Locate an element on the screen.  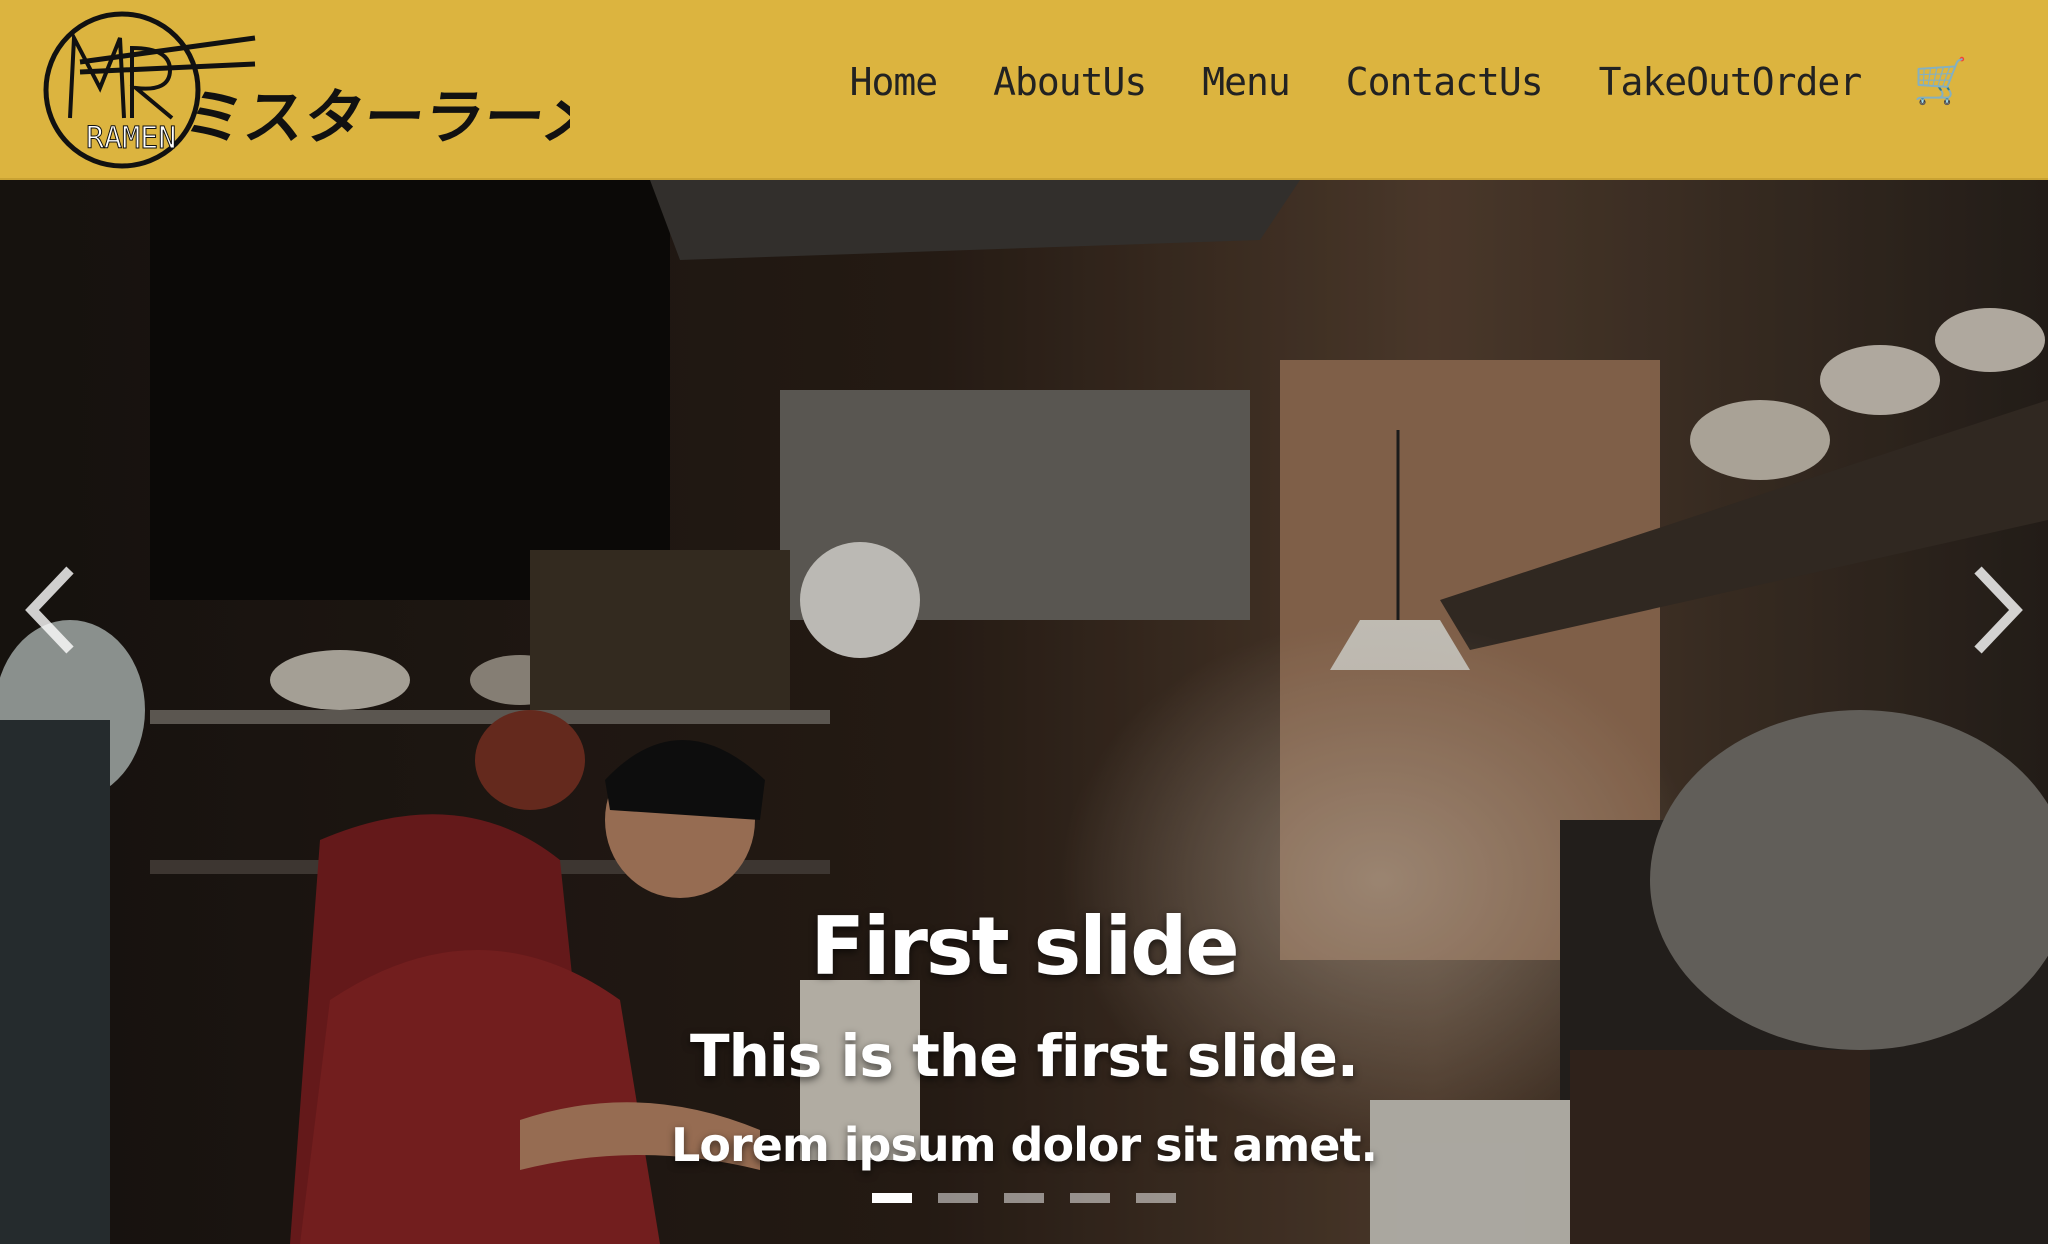
carousel-prev-icon is located at coordinates (55, 610).